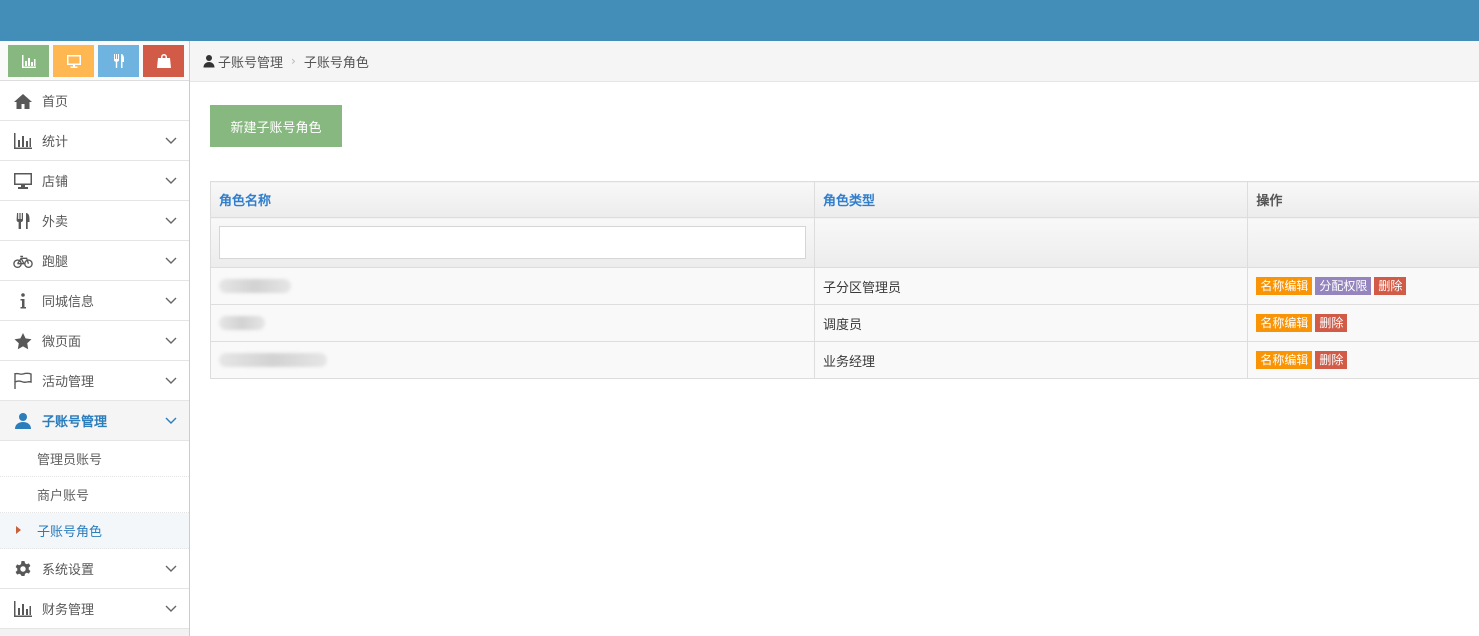 This screenshot has width=1479, height=636. What do you see at coordinates (276, 126) in the screenshot?
I see `new-role-button: 新建子账号角色` at bounding box center [276, 126].